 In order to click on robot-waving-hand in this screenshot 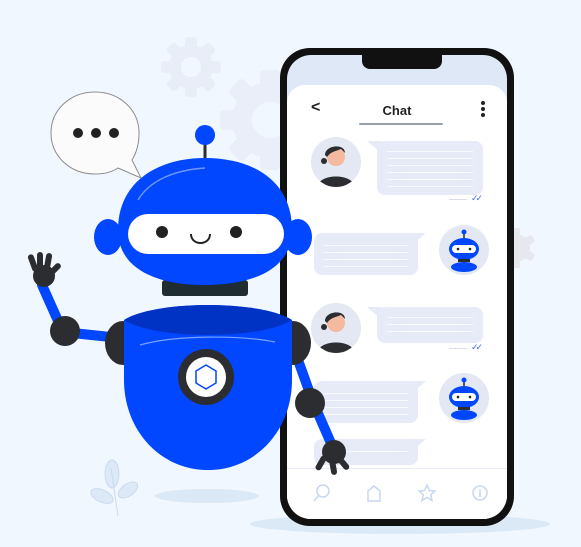, I will do `click(44, 269)`.